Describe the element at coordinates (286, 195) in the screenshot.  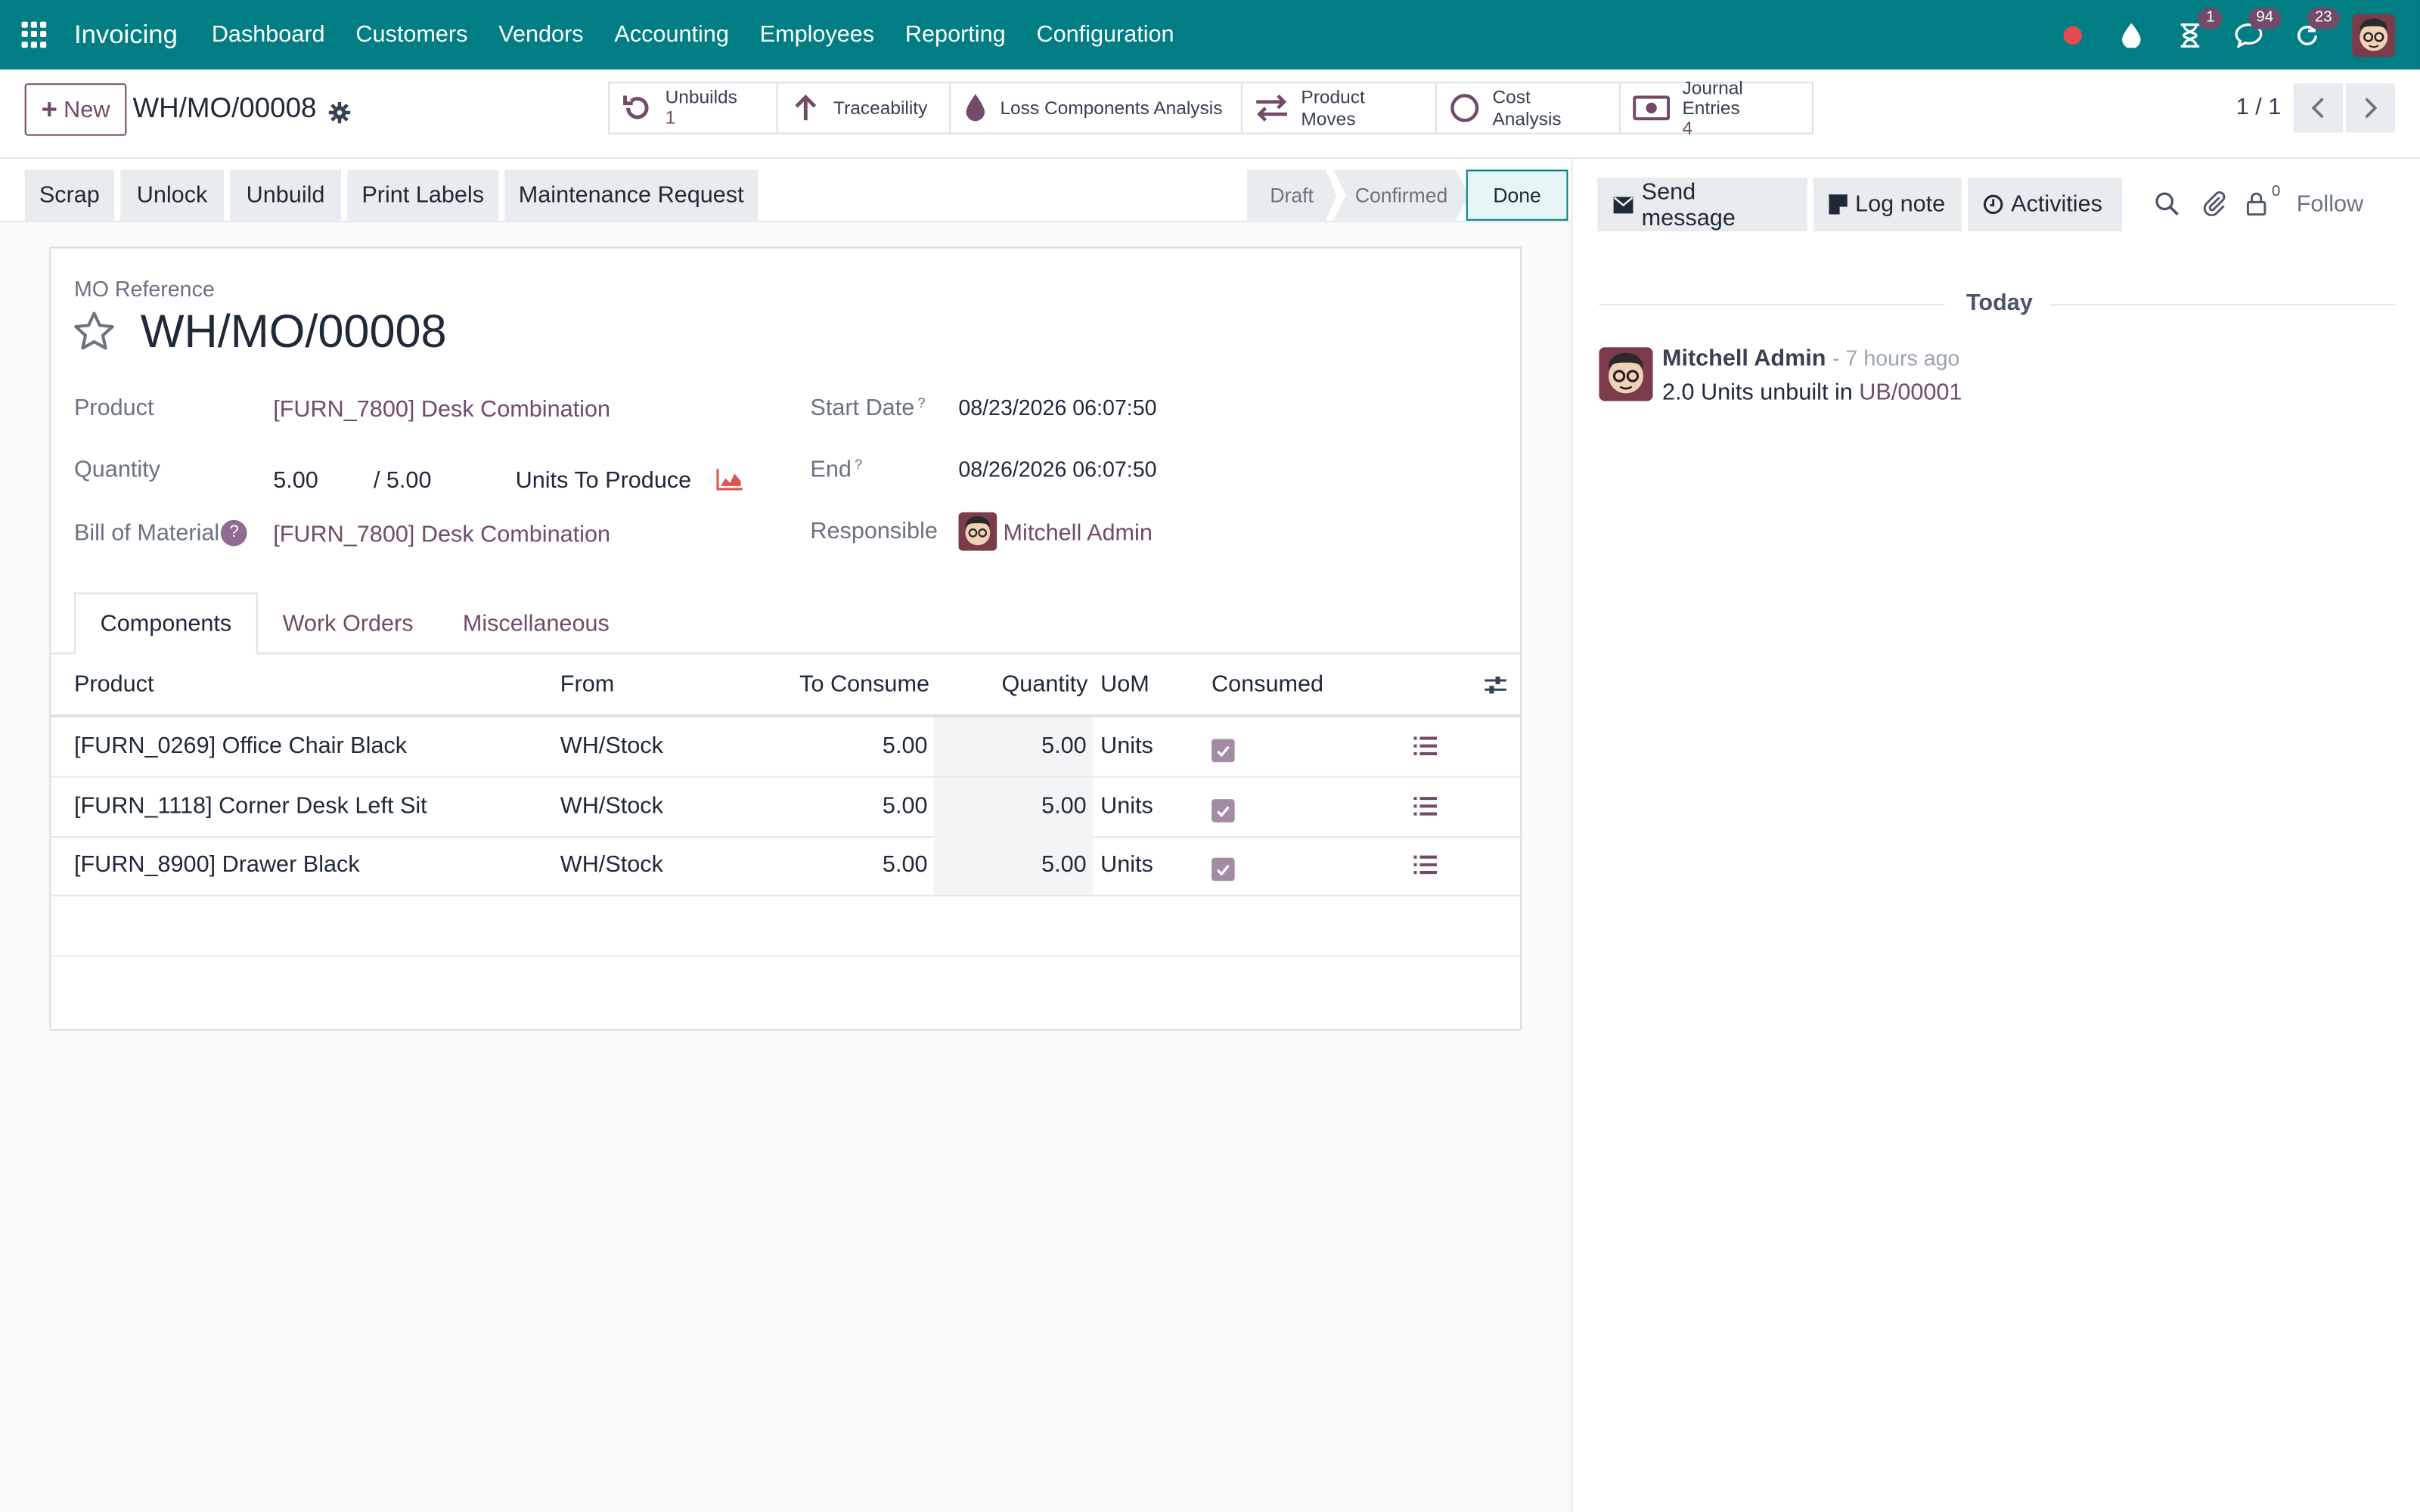
I see `unbuild-button: Unbuild` at that location.